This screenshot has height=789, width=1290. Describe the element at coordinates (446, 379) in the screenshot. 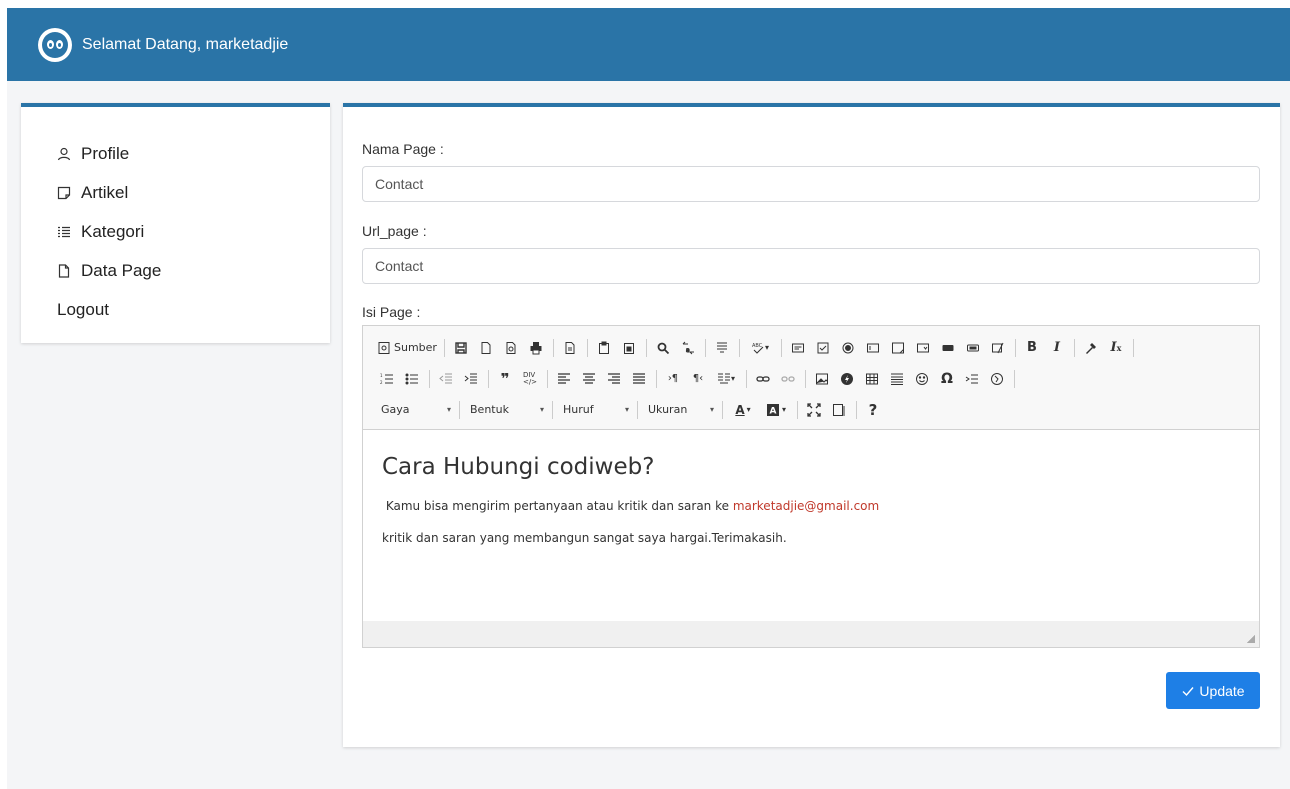

I see `outdent-icon` at that location.